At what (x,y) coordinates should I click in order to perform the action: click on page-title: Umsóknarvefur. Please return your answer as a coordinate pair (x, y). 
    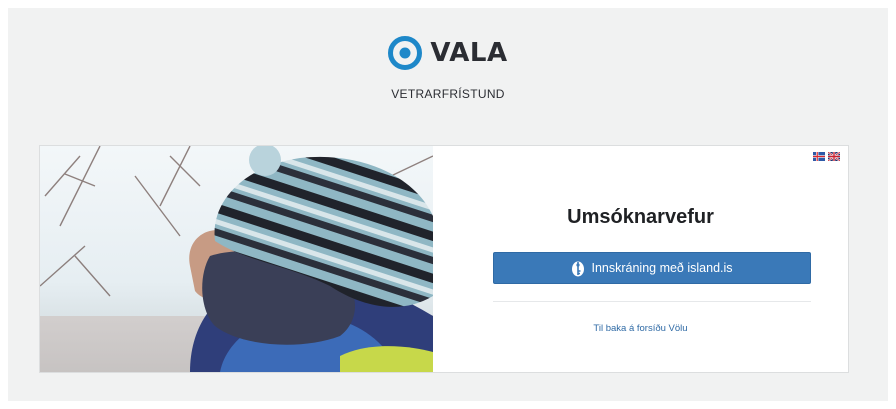
    Looking at the image, I should click on (640, 217).